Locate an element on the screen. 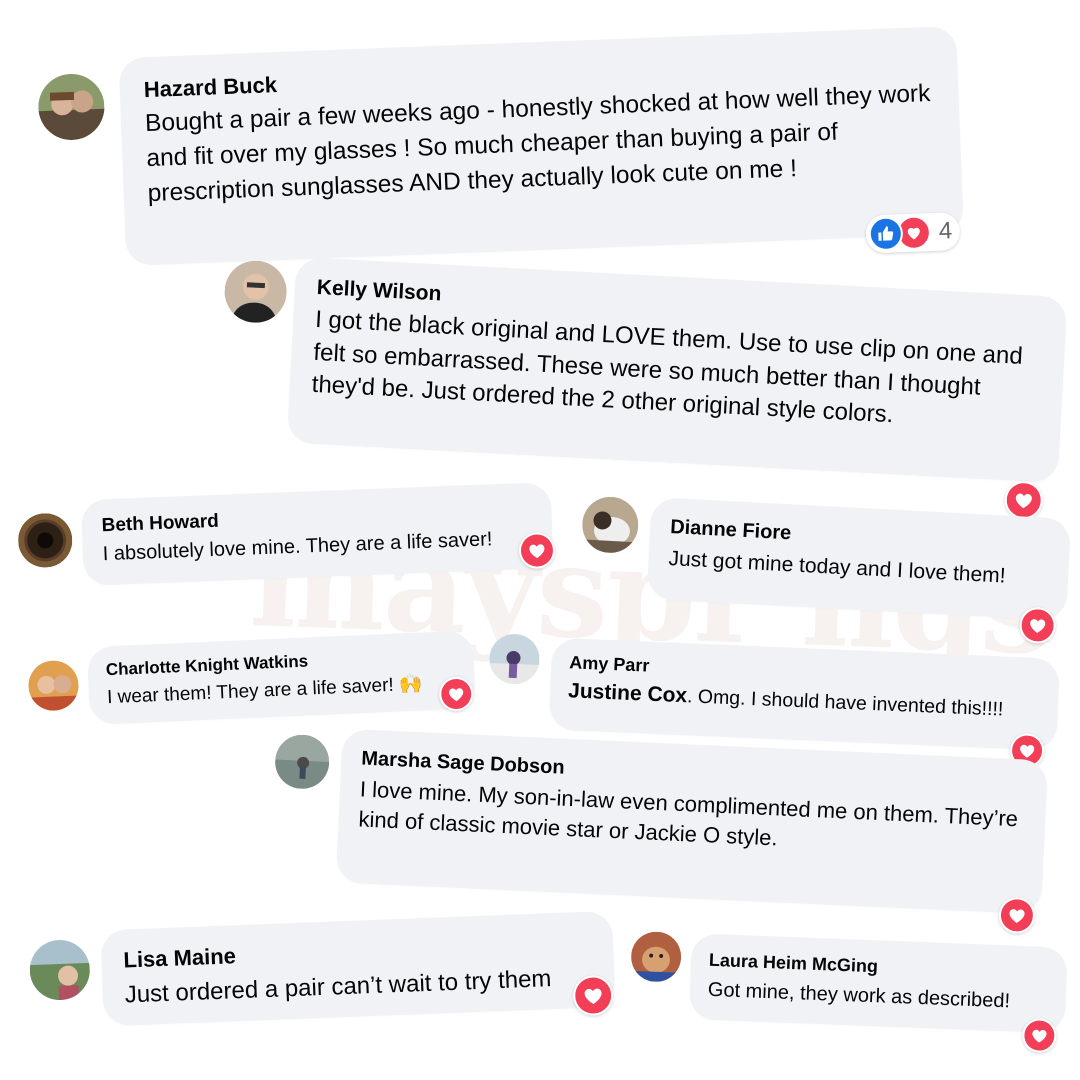 Image resolution: width=1080 pixels, height=1080 pixels. heart-reaction is located at coordinates (1039, 1035).